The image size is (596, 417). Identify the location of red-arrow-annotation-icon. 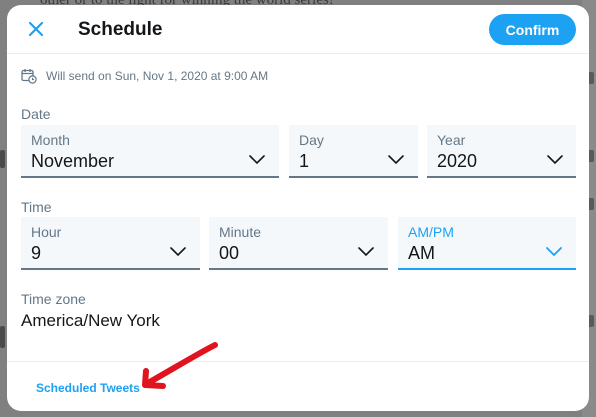
(180, 365).